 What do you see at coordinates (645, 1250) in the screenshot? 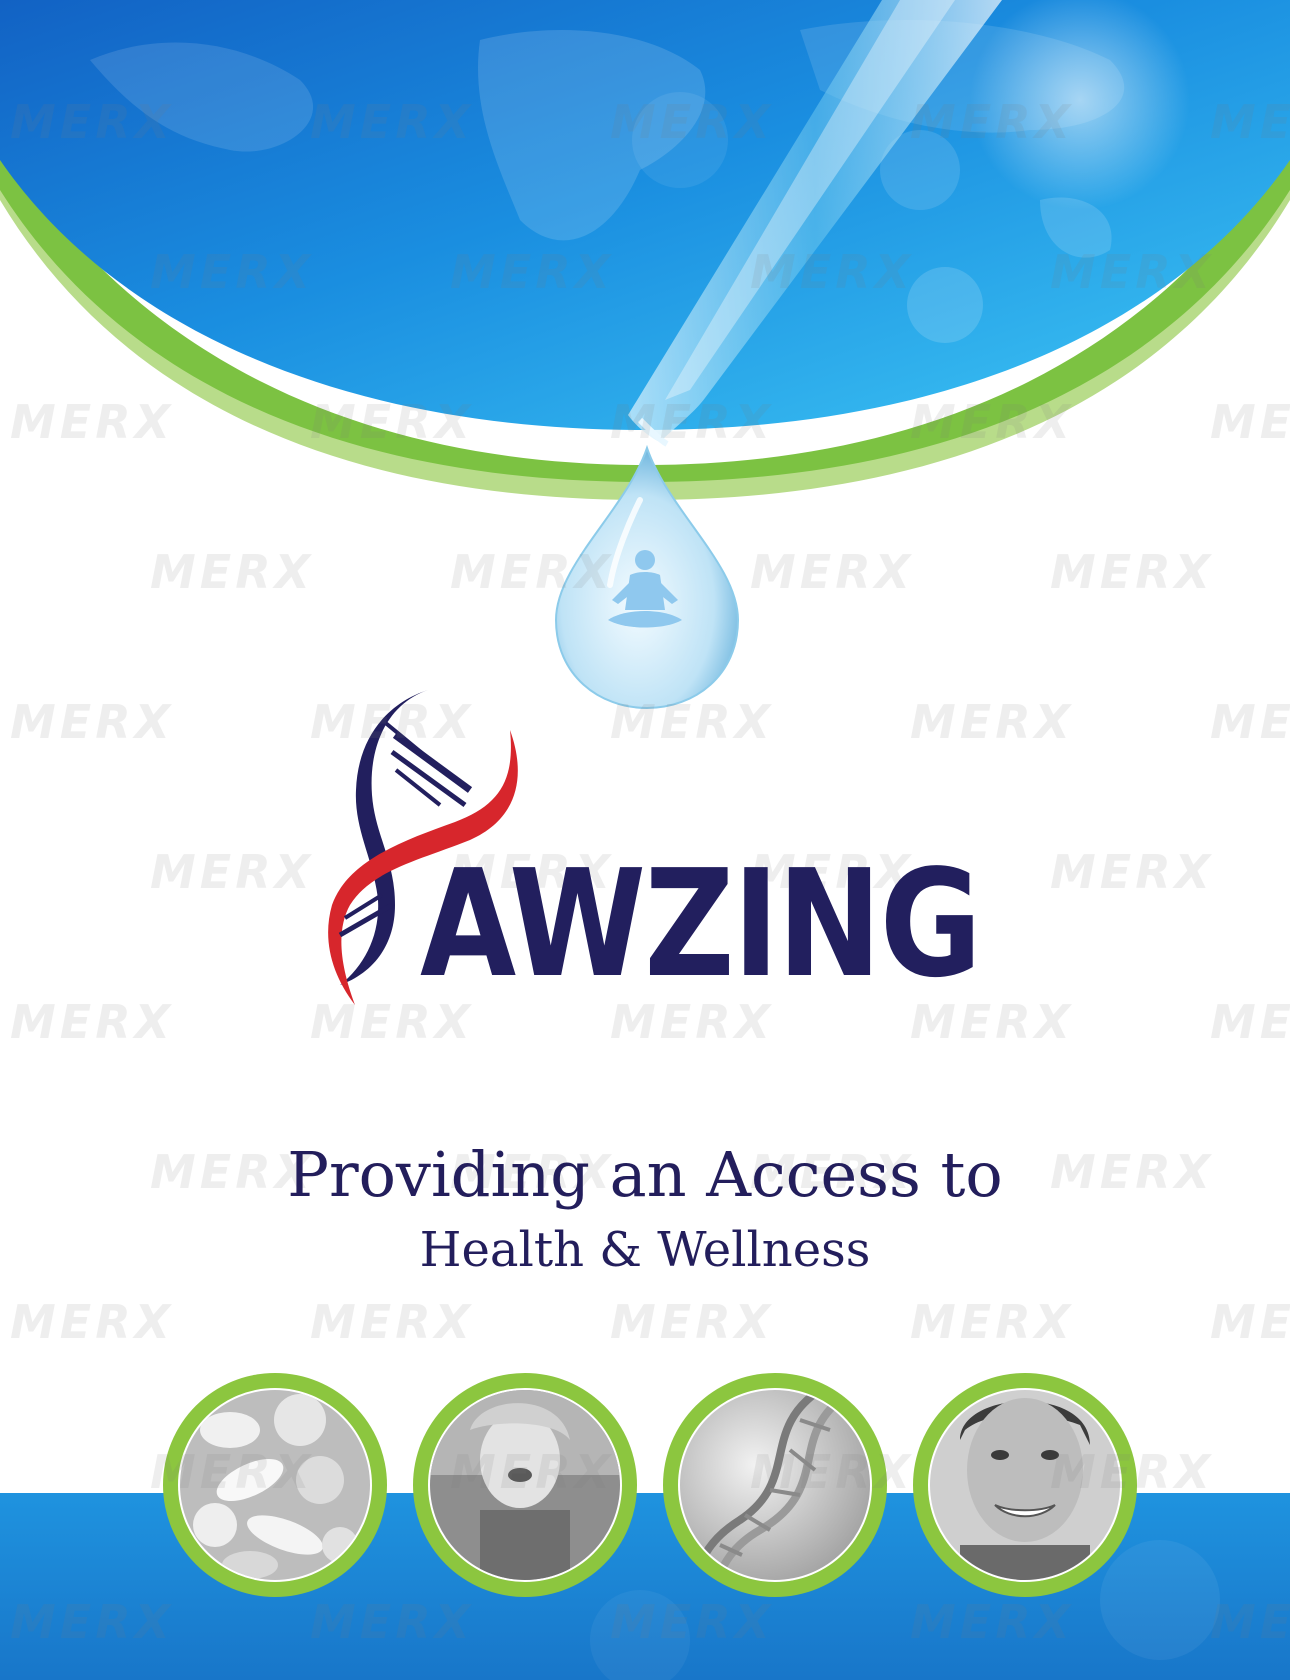
I see `tagline-line-2: Health & Wellness` at bounding box center [645, 1250].